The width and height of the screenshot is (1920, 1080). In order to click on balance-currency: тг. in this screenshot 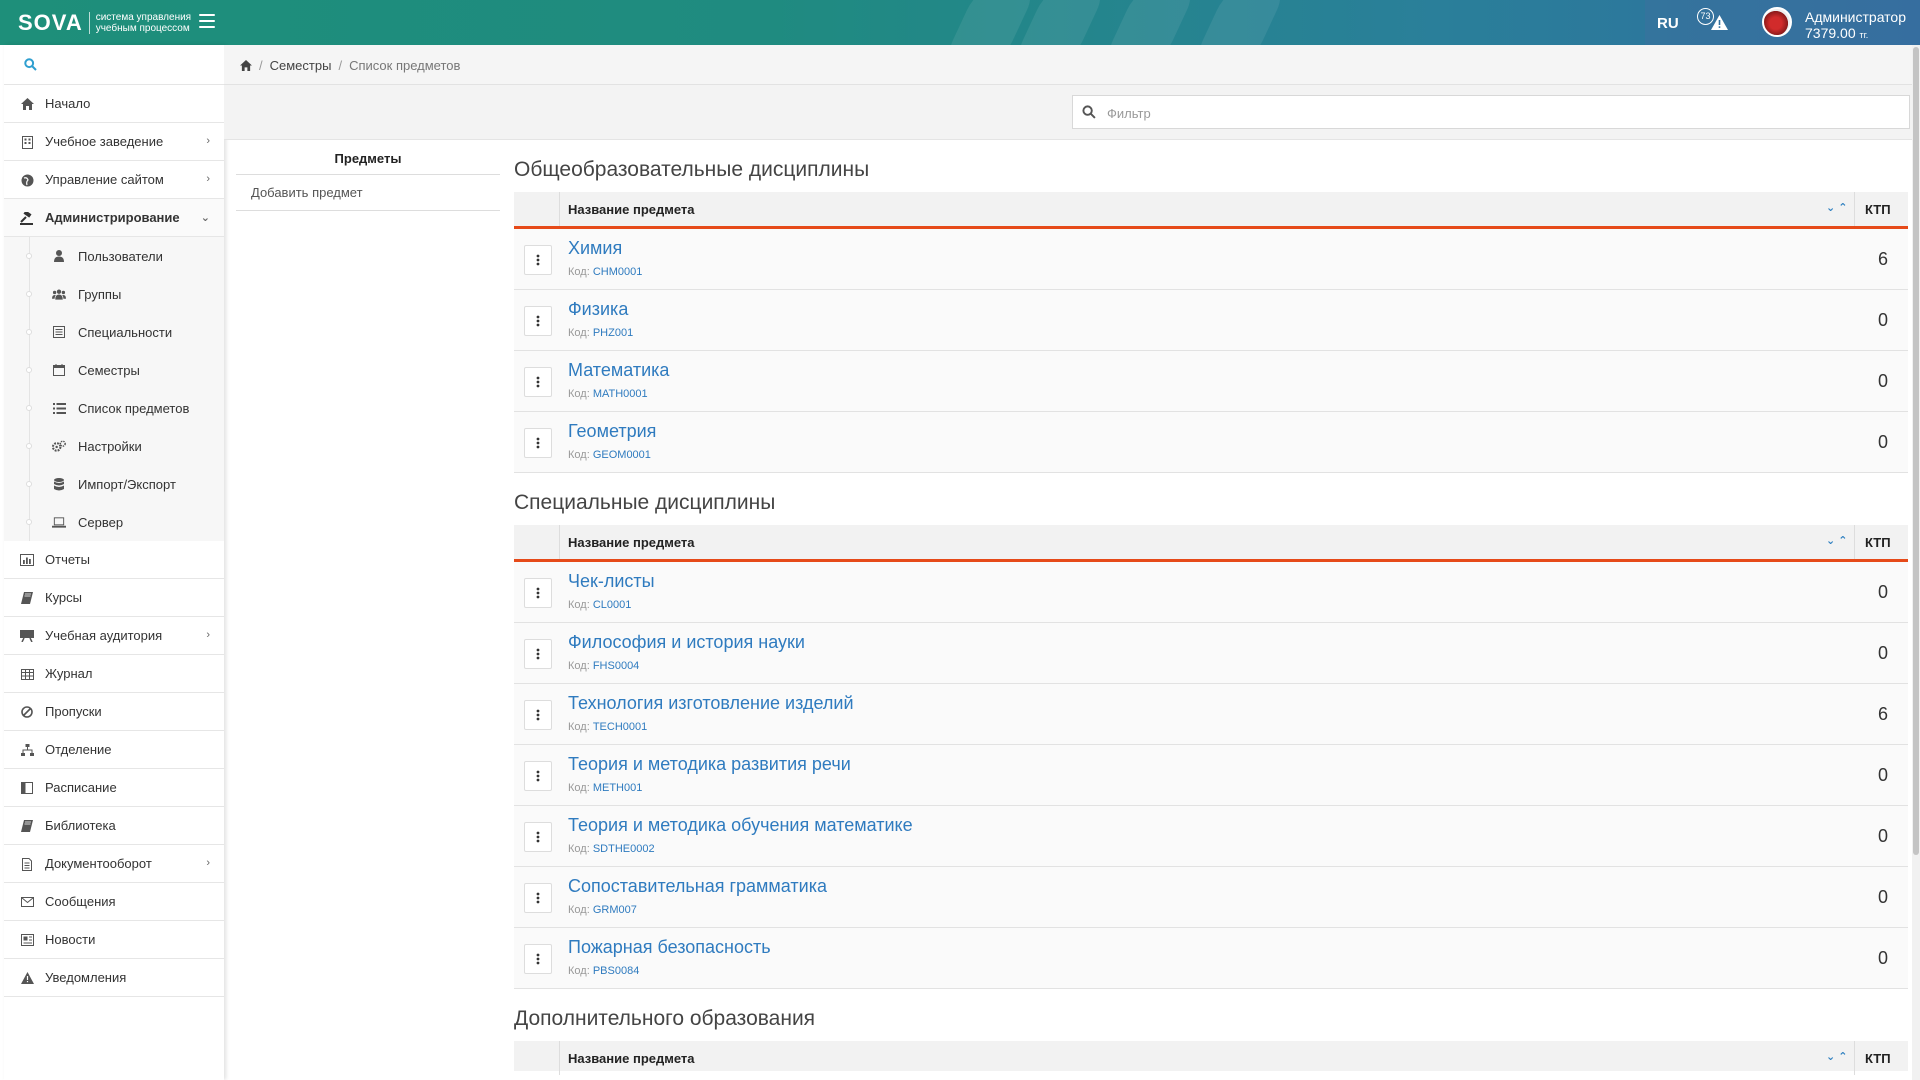, I will do `click(1864, 35)`.